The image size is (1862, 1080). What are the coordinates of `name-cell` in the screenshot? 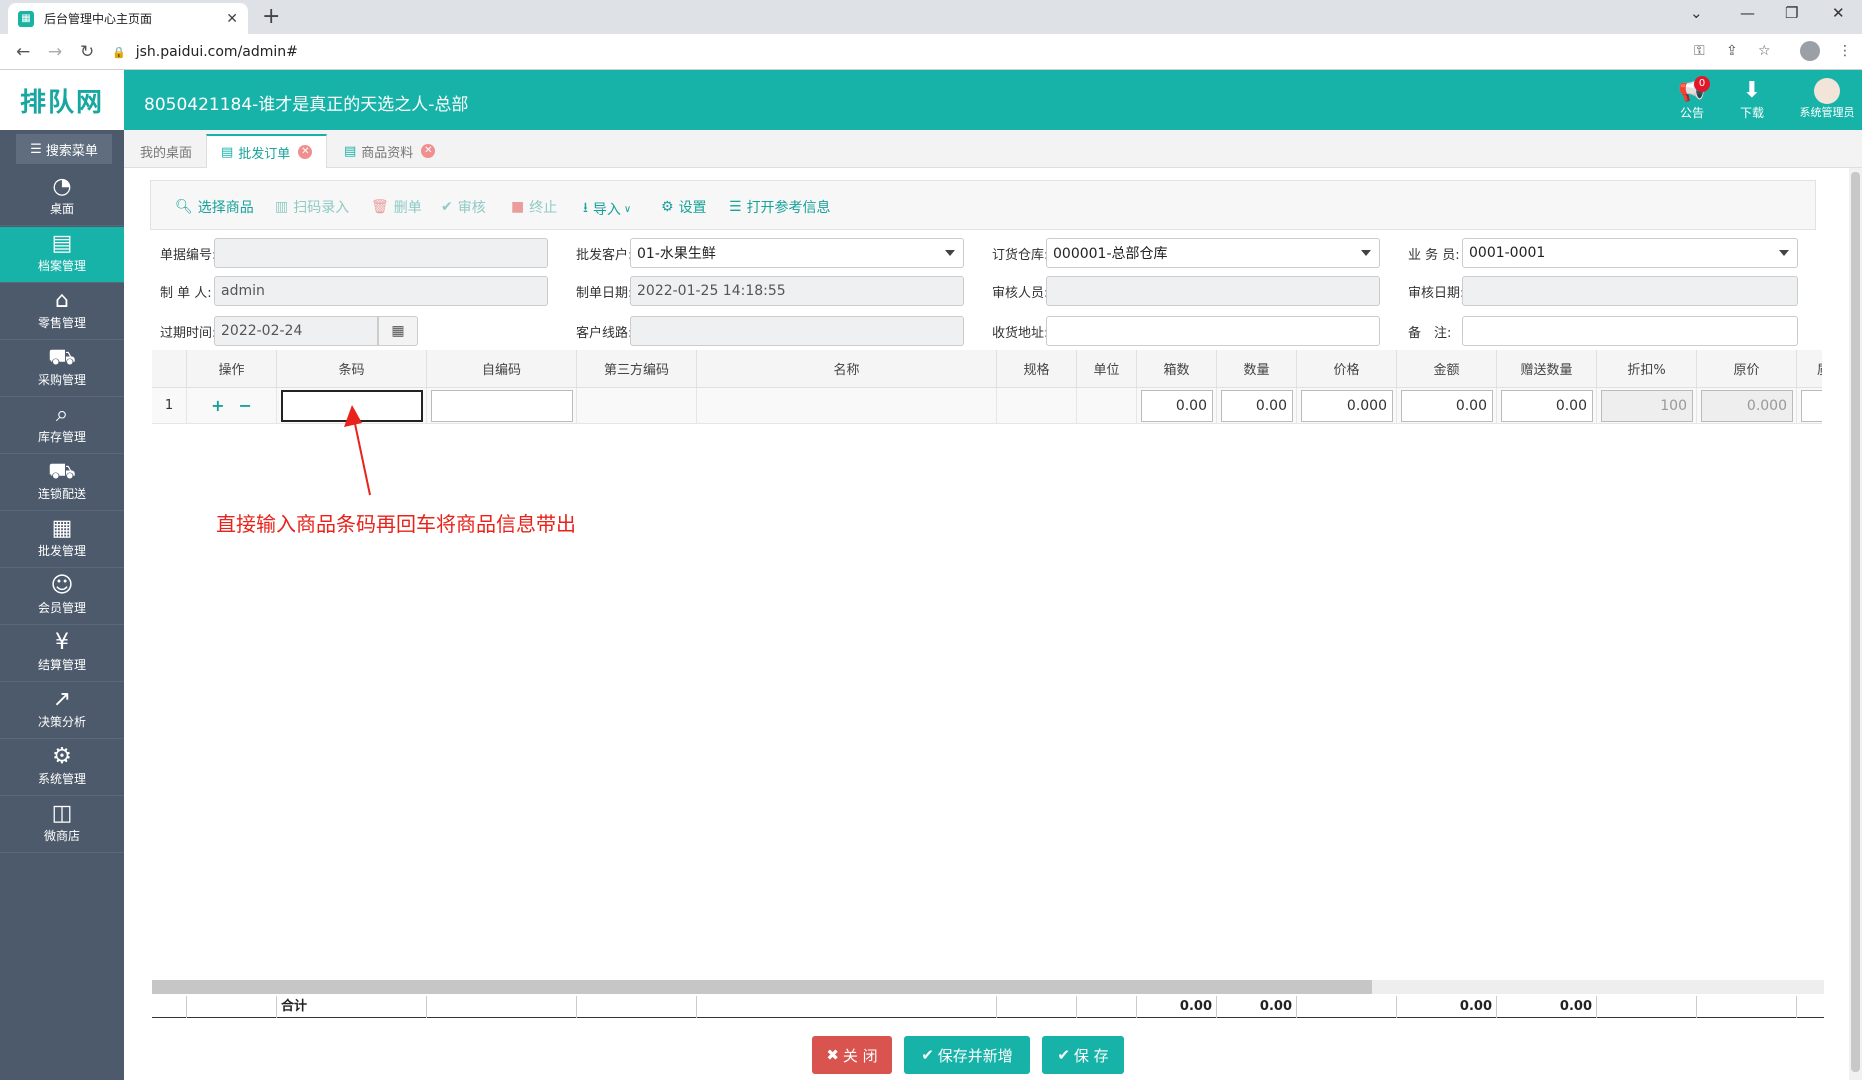 It's located at (847, 406).